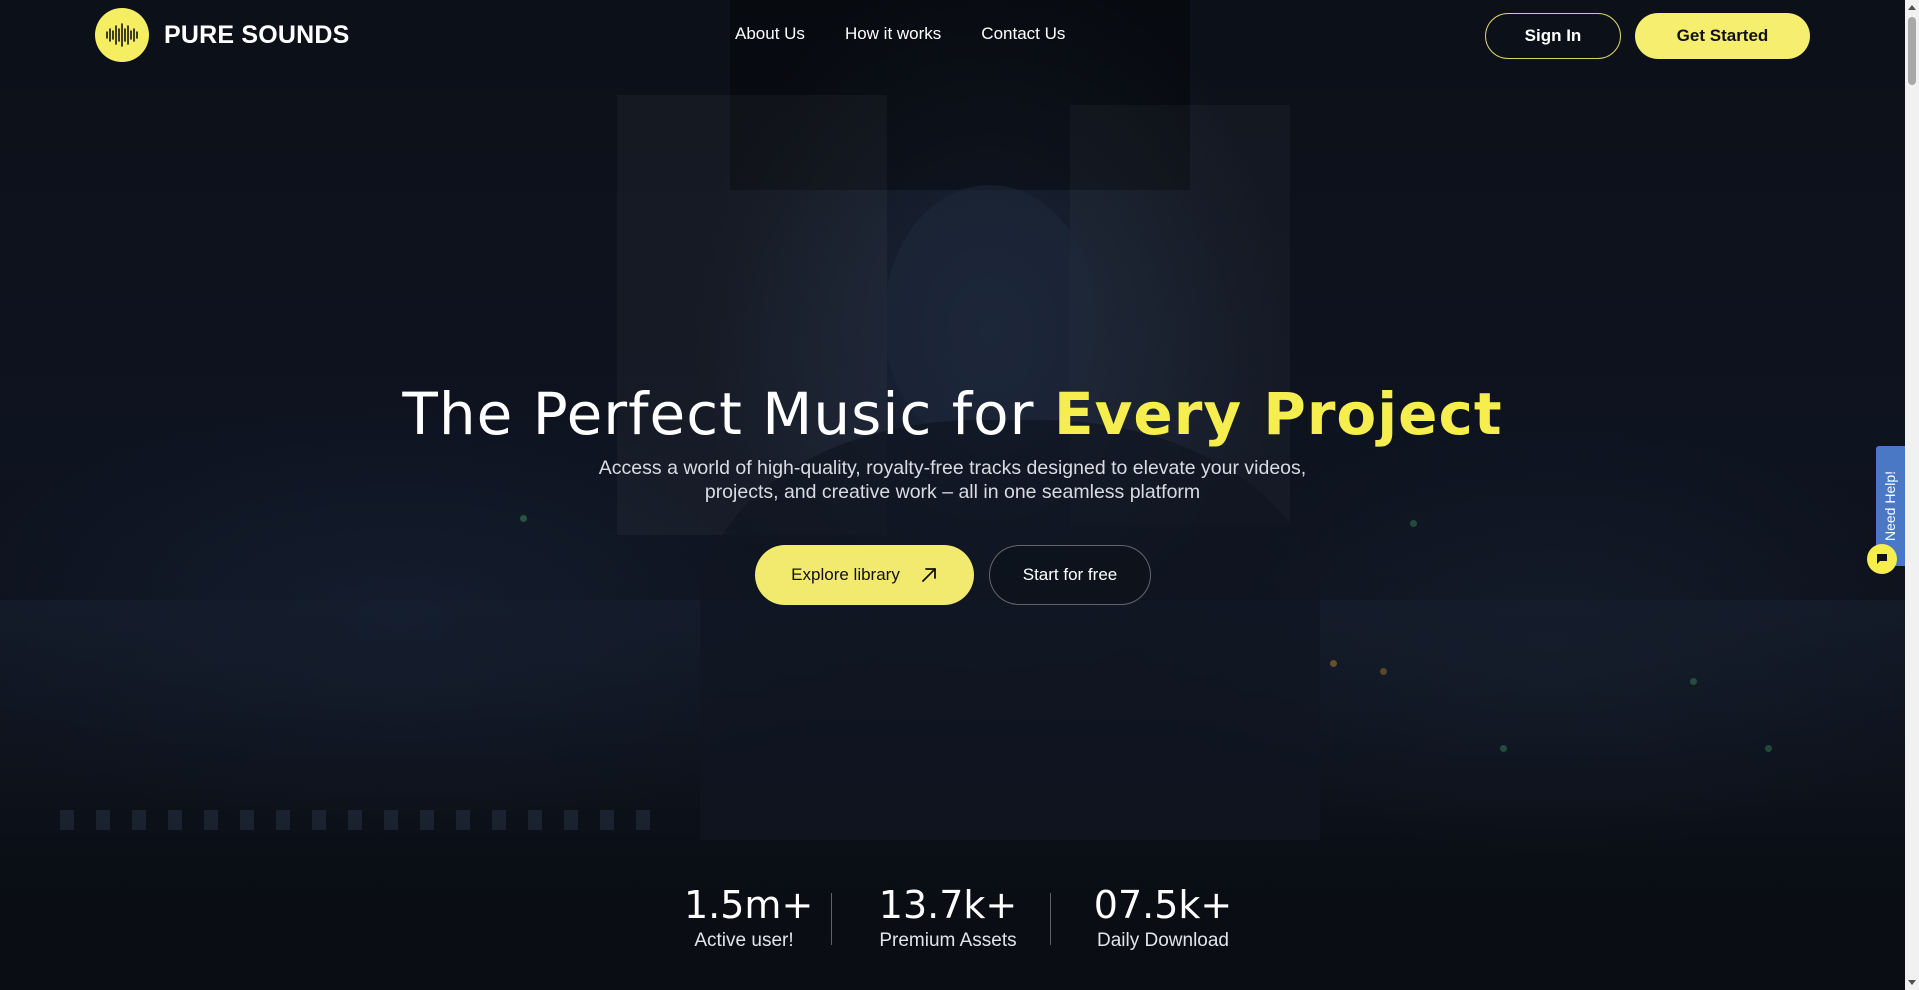 This screenshot has height=990, width=1919. Describe the element at coordinates (360, 820) in the screenshot. I see `background-photo-shape` at that location.